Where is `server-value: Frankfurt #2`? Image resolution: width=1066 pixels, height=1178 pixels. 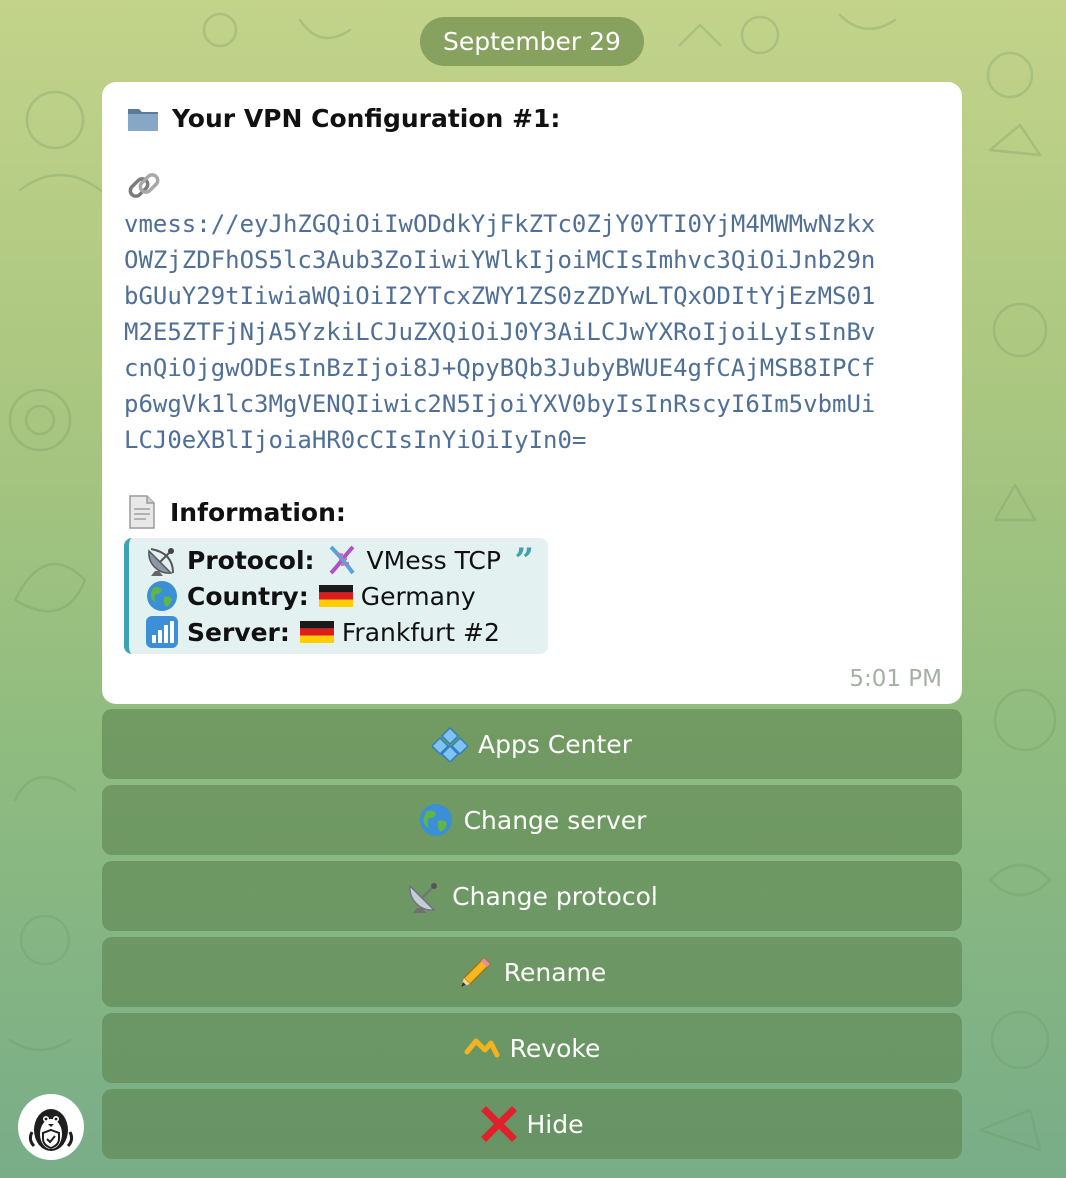
server-value: Frankfurt #2 is located at coordinates (420, 632).